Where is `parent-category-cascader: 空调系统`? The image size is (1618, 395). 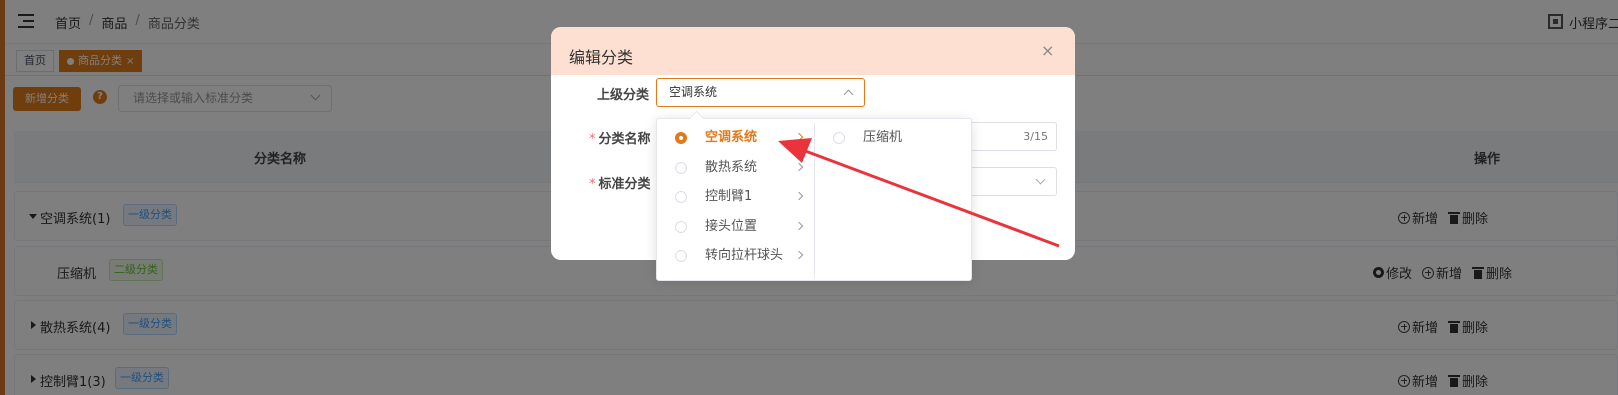 parent-category-cascader: 空调系统 is located at coordinates (760, 92).